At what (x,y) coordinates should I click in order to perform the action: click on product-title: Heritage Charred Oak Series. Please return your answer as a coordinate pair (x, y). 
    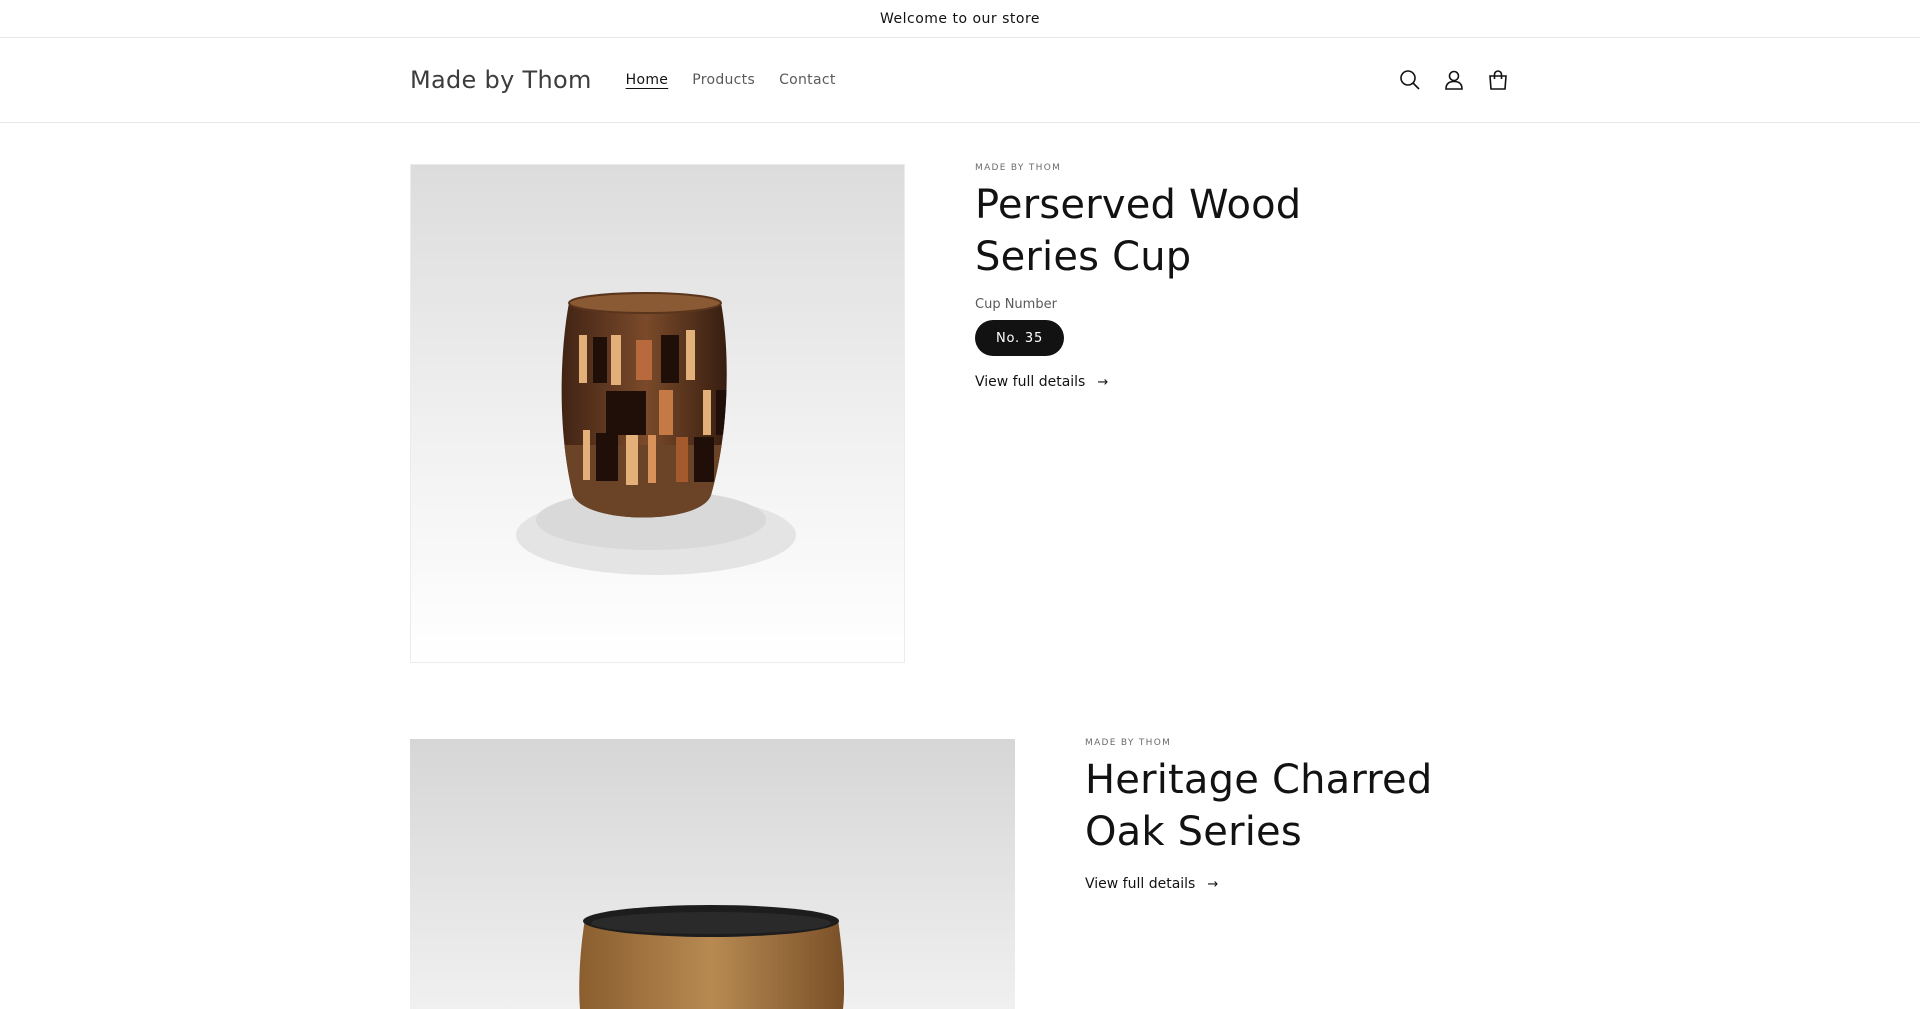
    Looking at the image, I should click on (1295, 806).